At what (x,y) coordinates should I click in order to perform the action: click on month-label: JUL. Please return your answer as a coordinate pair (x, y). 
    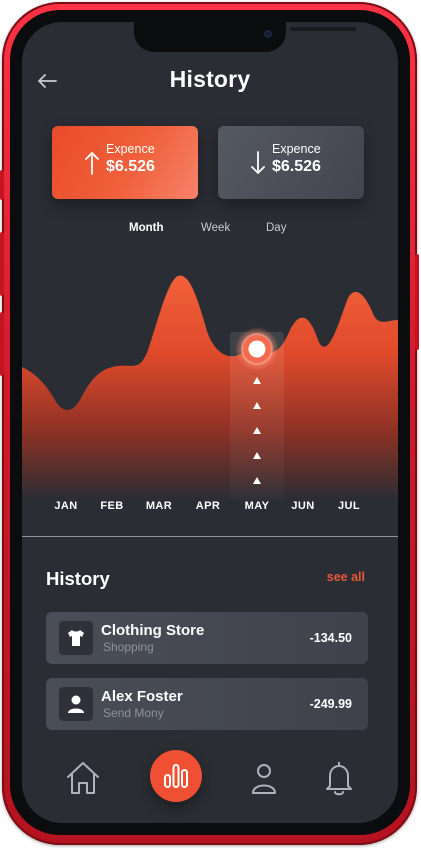
    Looking at the image, I should click on (349, 506).